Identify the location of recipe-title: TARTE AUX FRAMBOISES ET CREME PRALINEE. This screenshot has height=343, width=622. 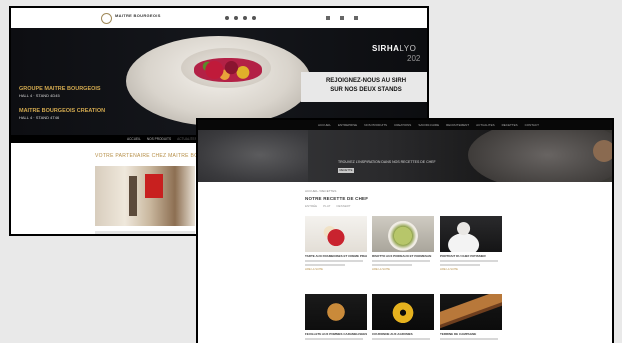
(336, 256).